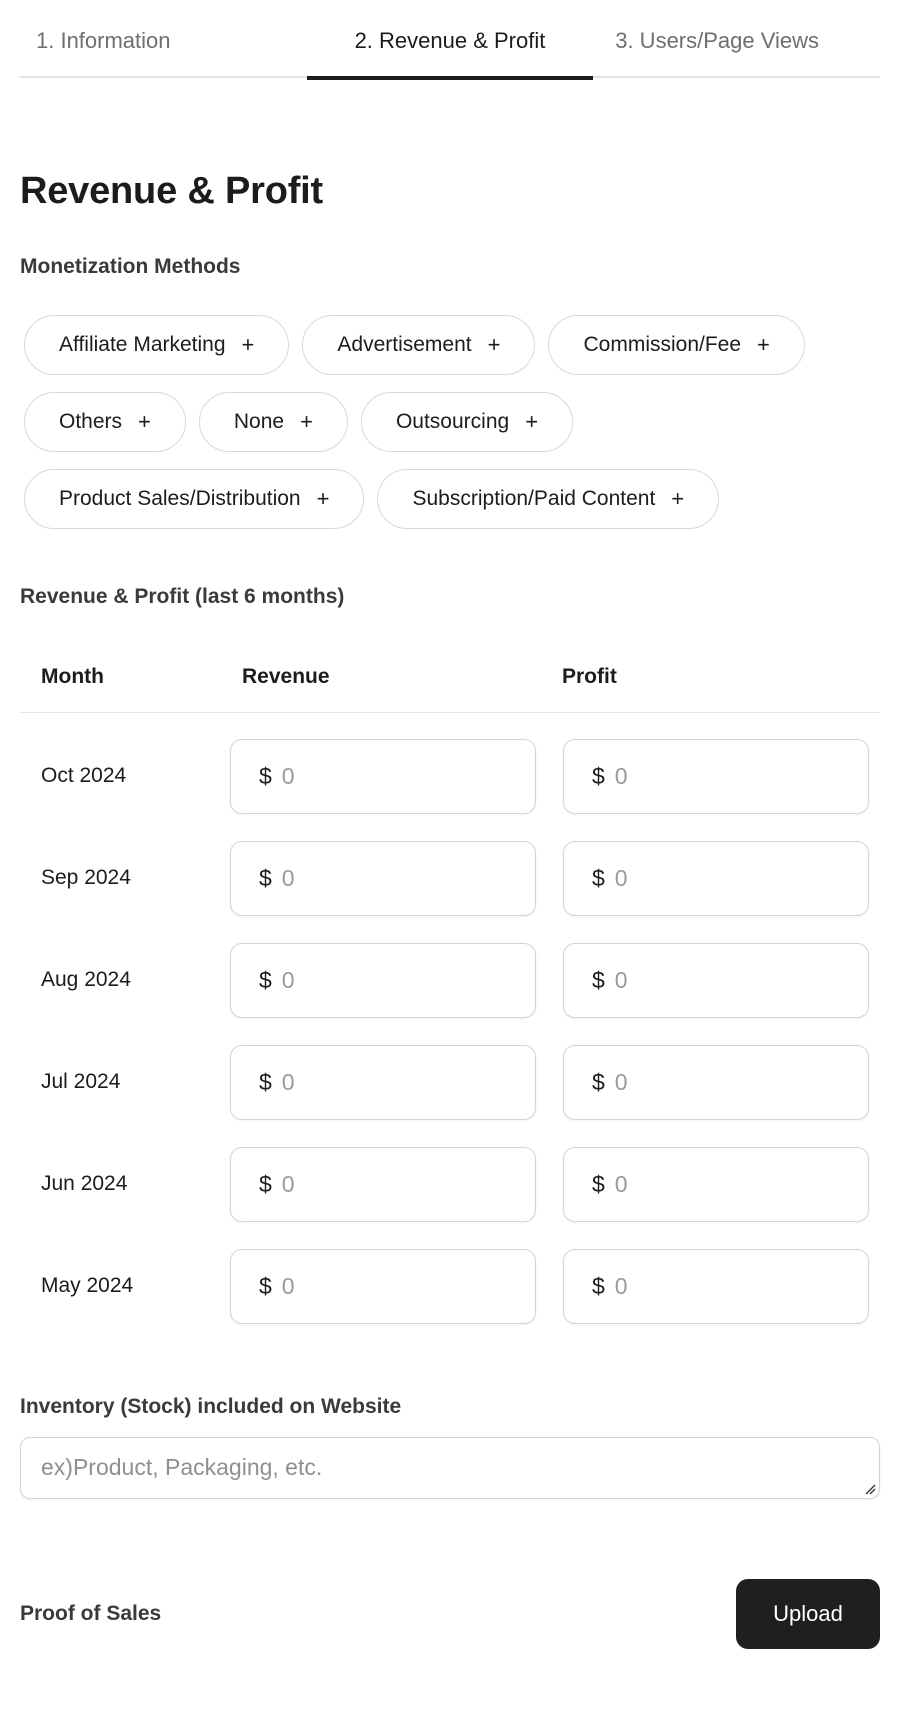 The height and width of the screenshot is (1711, 900). I want to click on chip-label: None, so click(259, 421).